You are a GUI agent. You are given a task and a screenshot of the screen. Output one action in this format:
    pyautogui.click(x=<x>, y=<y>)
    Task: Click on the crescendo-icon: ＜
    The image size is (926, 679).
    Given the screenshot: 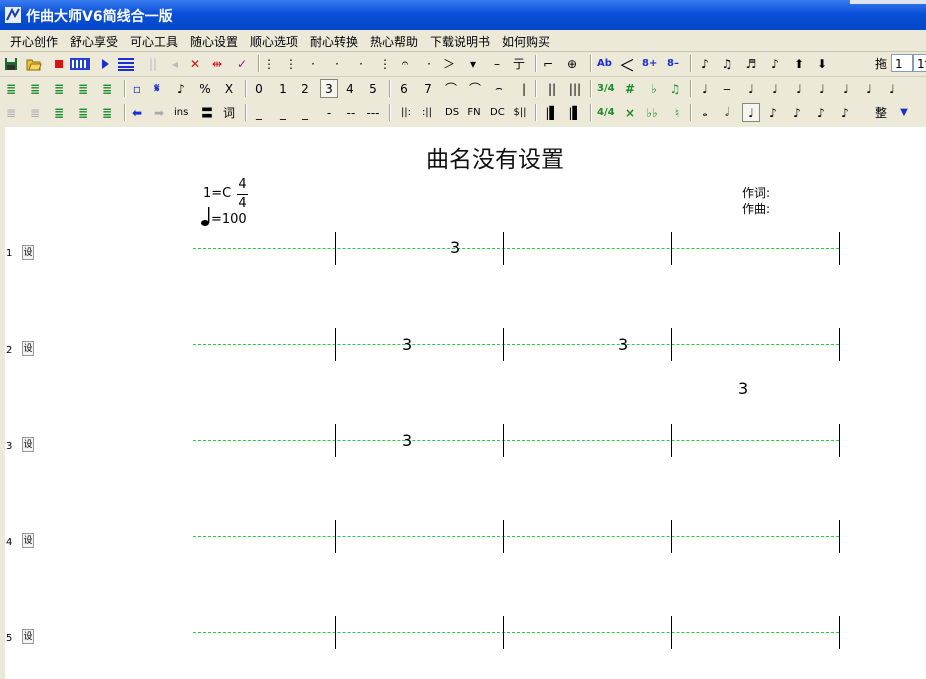 What is the action you would take?
    pyautogui.click(x=627, y=64)
    